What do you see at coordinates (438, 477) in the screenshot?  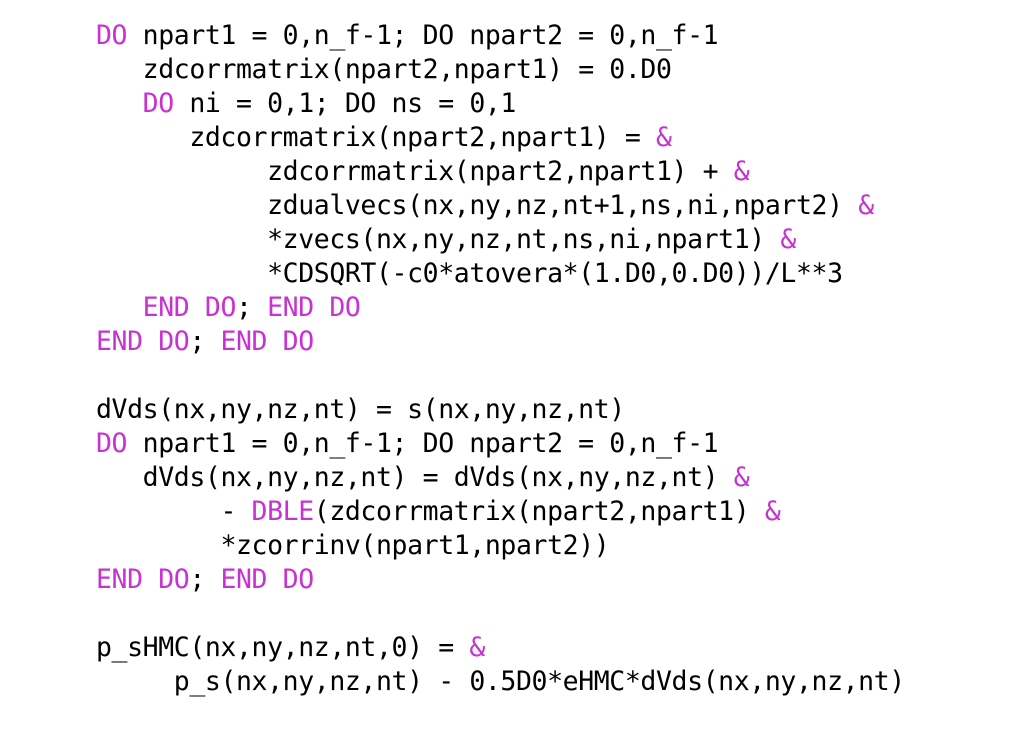 I see `code-token: dVds(nx,ny,nz,nt) = dVds(nx,ny,nz,nt)` at bounding box center [438, 477].